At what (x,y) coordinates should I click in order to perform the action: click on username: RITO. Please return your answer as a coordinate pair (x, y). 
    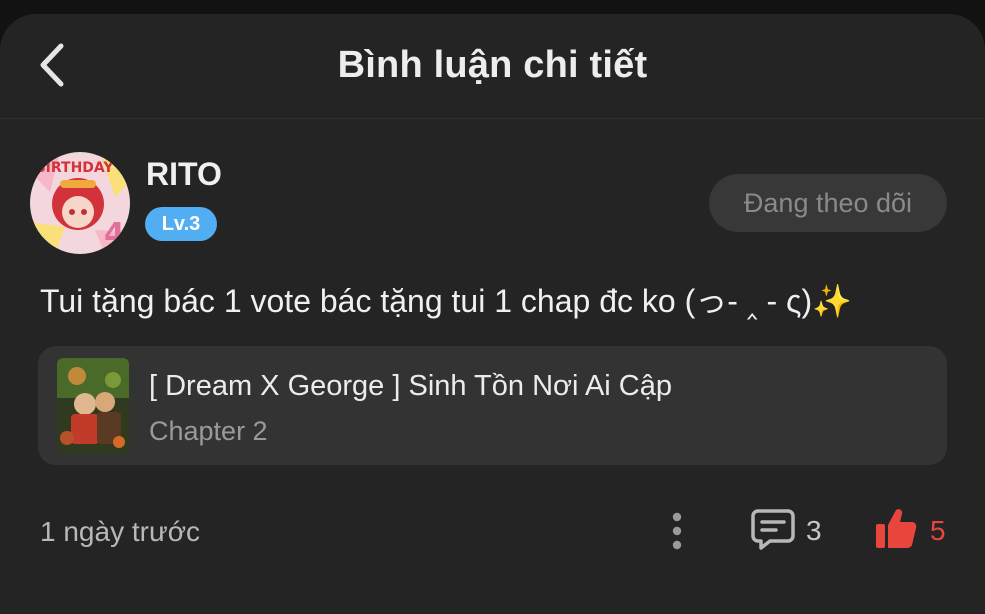
    Looking at the image, I should click on (184, 174).